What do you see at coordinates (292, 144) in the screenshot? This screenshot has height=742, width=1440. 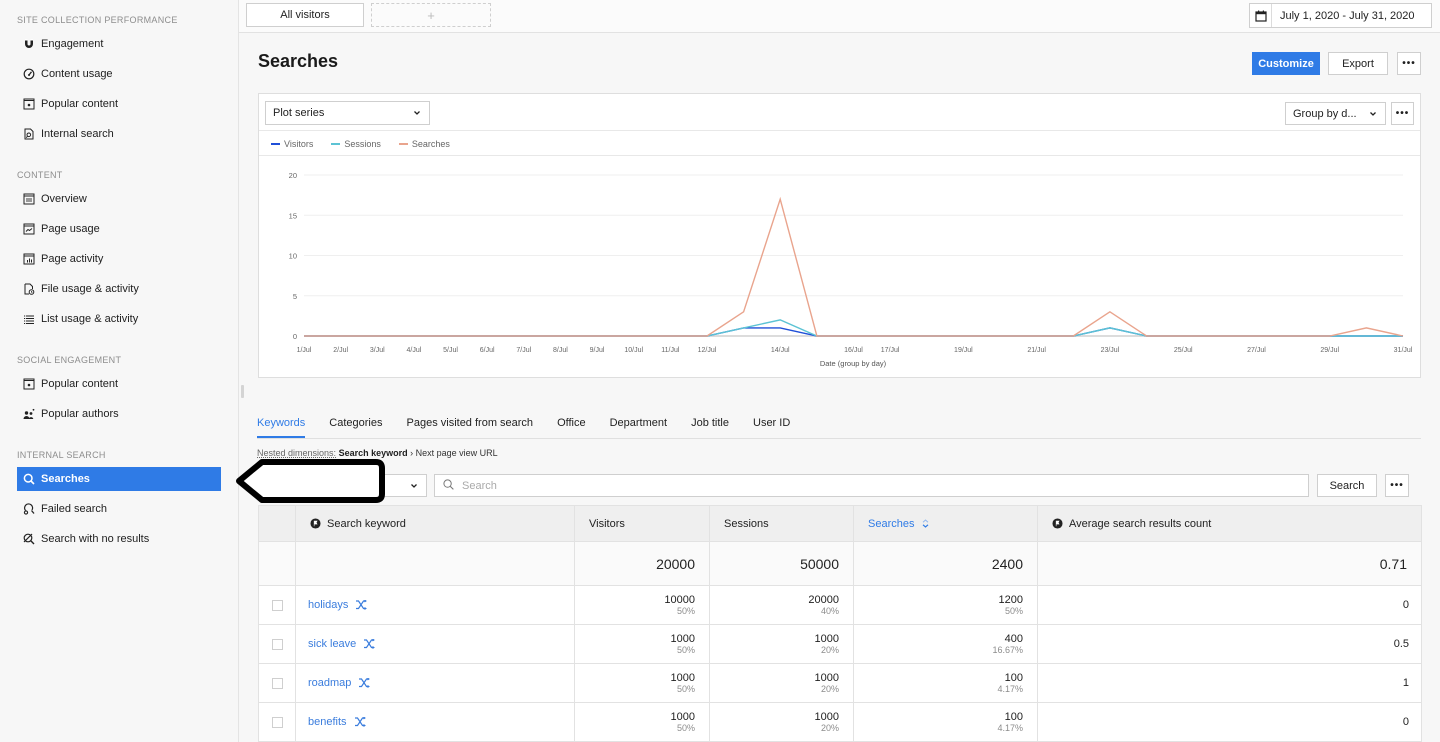 I see `legend-item-visitors: Visitors` at bounding box center [292, 144].